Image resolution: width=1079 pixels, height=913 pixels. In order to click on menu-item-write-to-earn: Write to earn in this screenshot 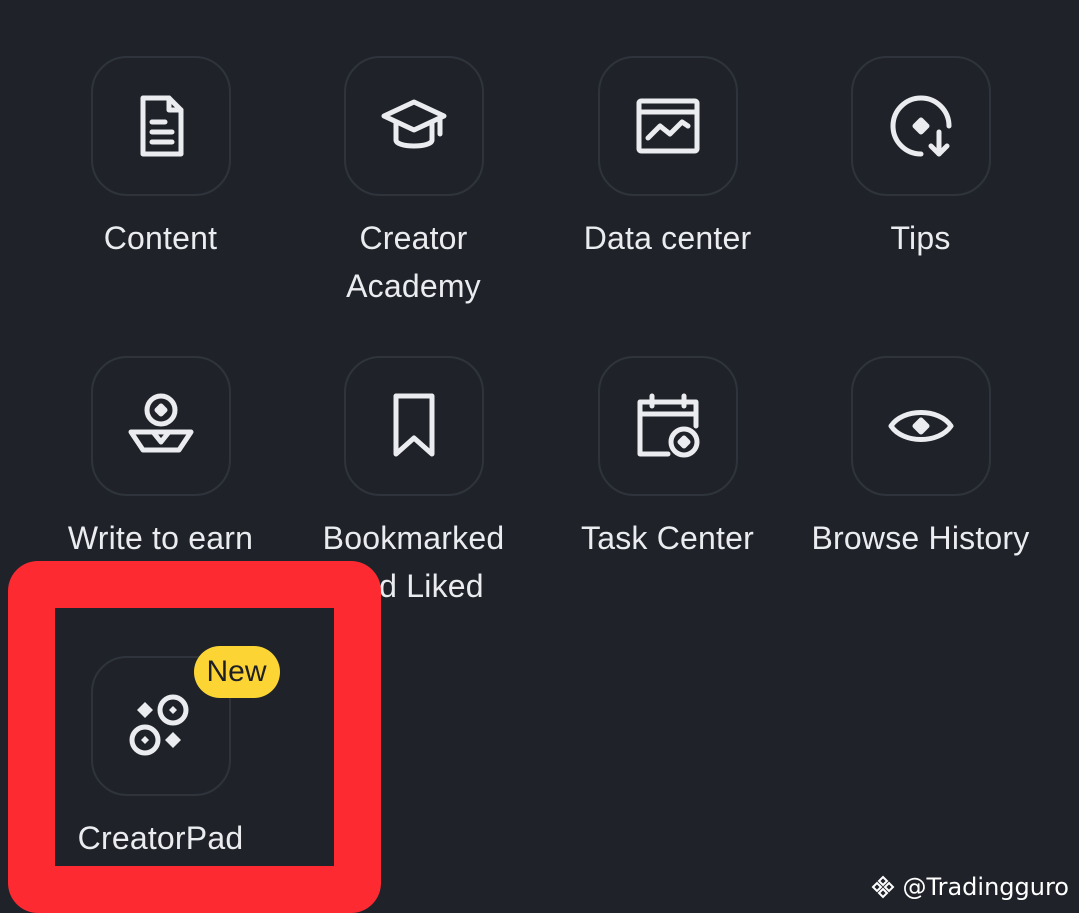, I will do `click(160, 459)`.